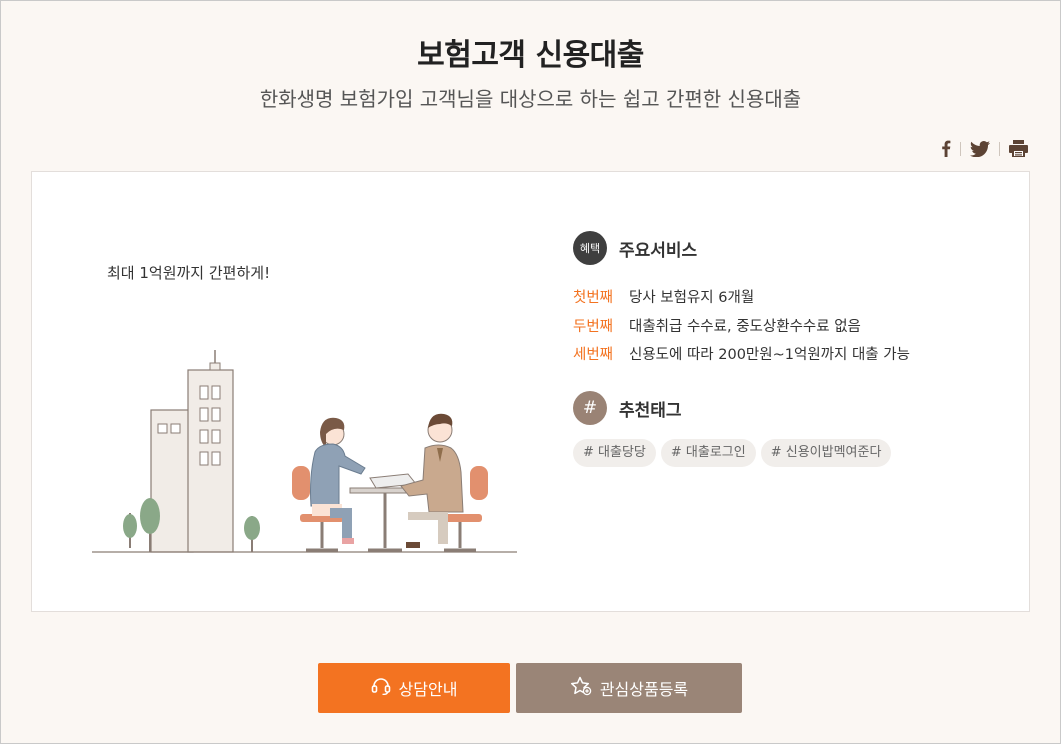 The image size is (1061, 744). I want to click on add-favorite-button-label: 관심상품등록, so click(644, 689).